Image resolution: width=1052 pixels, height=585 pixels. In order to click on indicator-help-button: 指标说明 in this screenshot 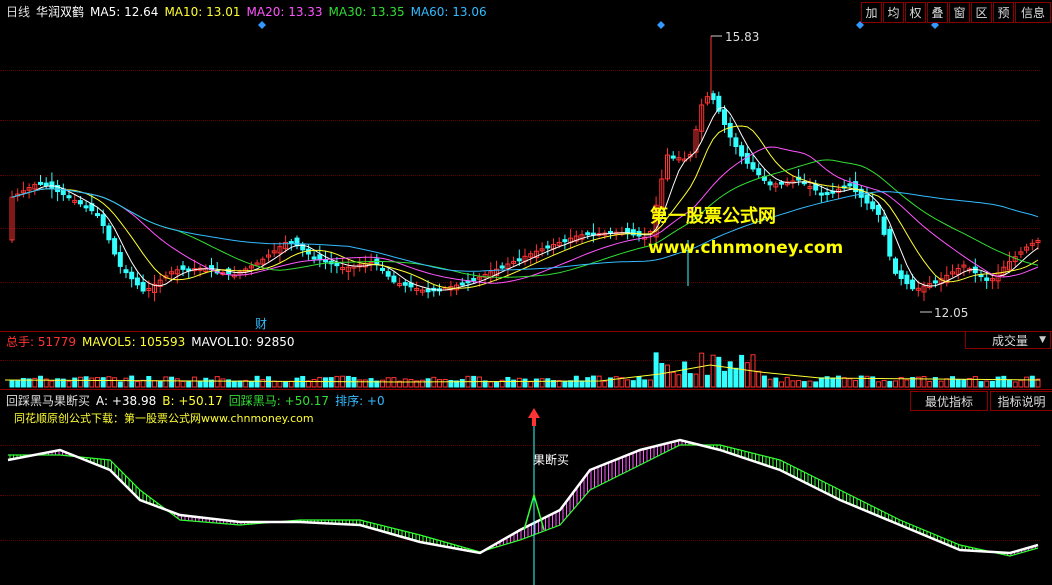, I will do `click(1021, 401)`.